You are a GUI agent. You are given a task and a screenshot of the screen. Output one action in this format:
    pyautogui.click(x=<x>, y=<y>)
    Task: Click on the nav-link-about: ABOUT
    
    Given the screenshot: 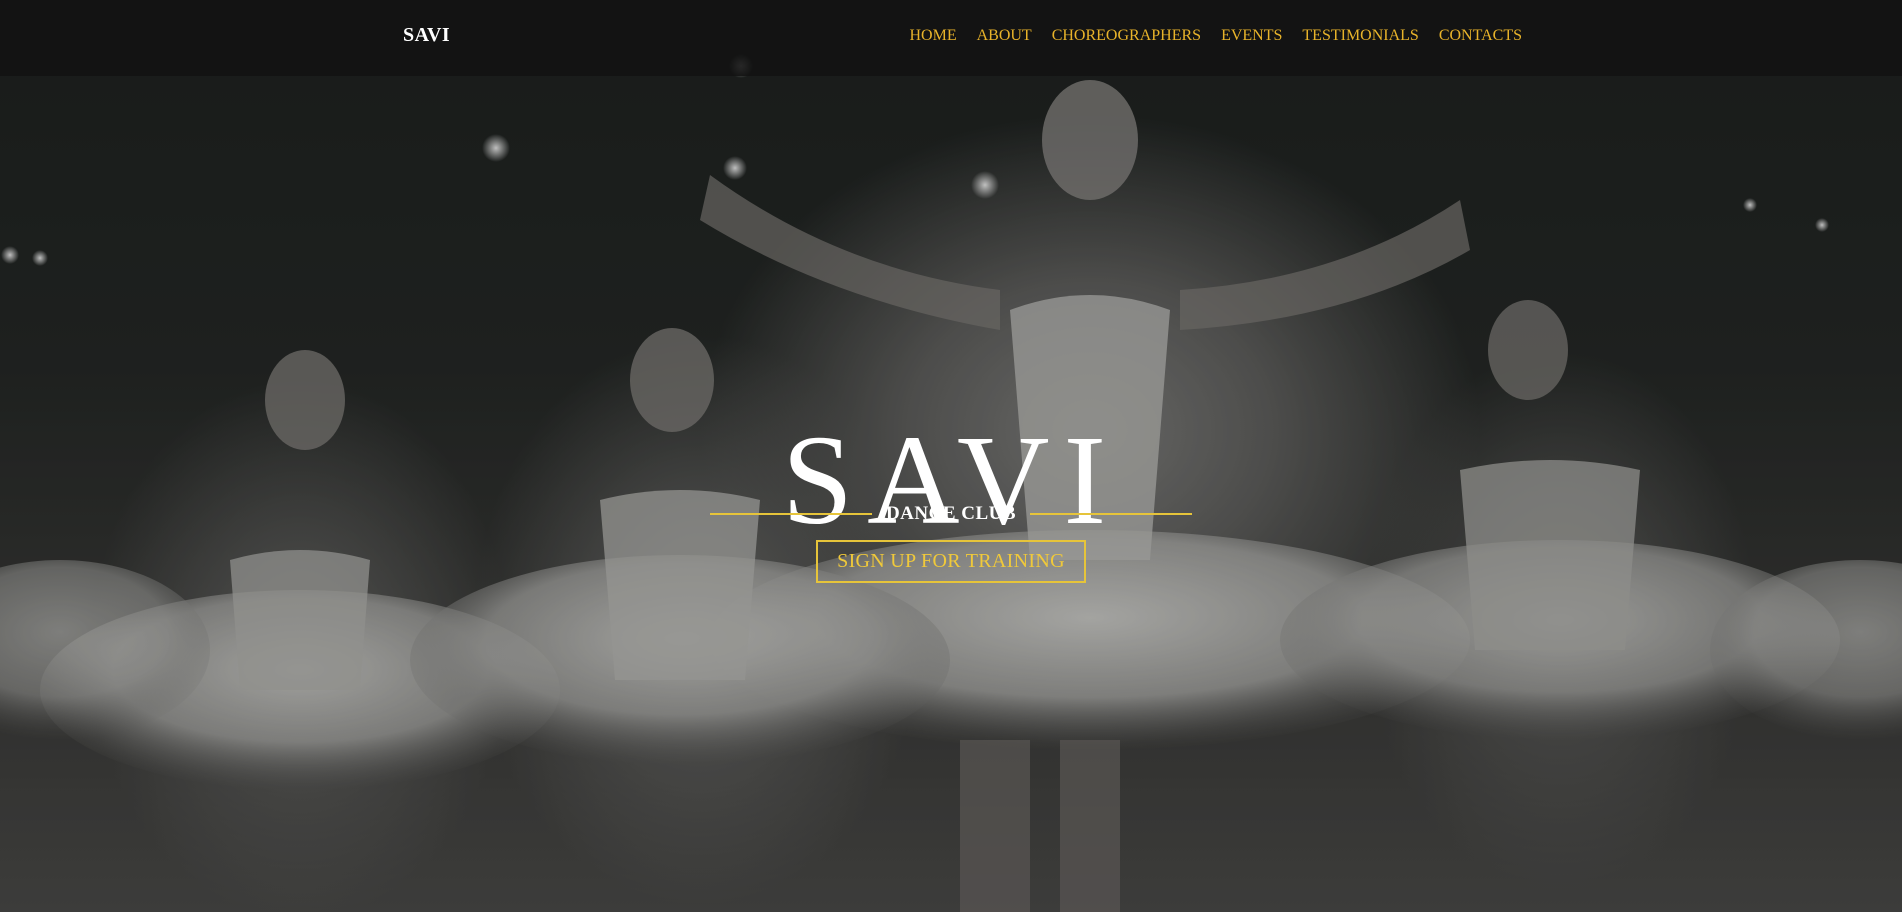 What is the action you would take?
    pyautogui.click(x=1004, y=36)
    